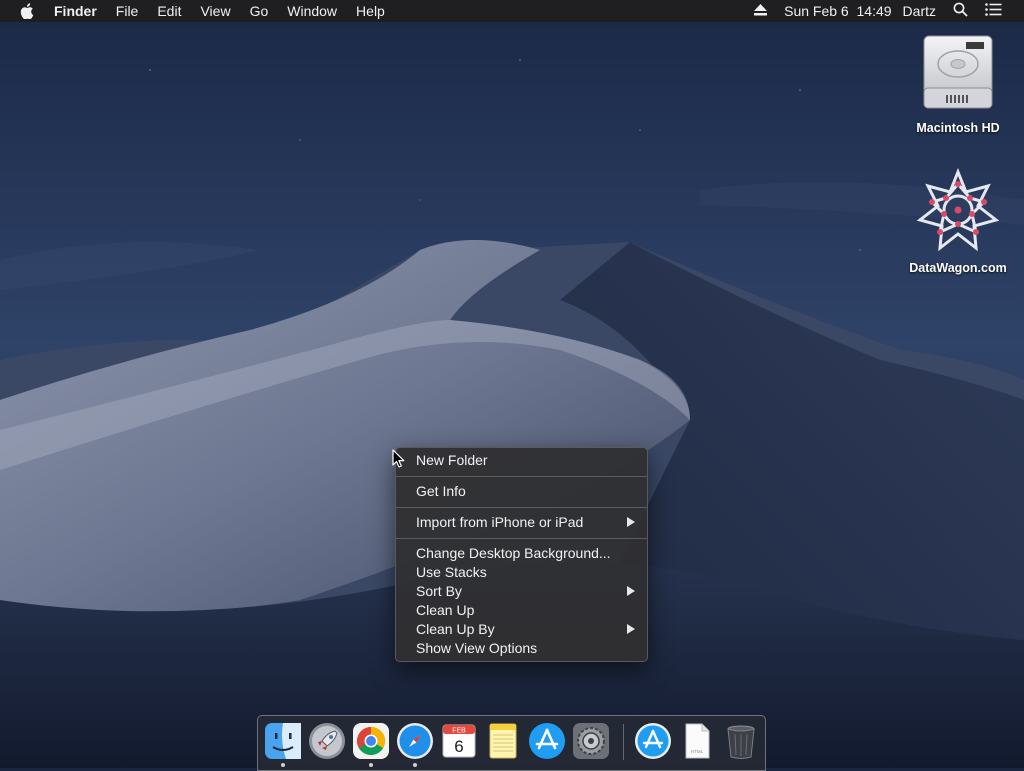  I want to click on clock-date: Sun Feb 6, so click(816, 11).